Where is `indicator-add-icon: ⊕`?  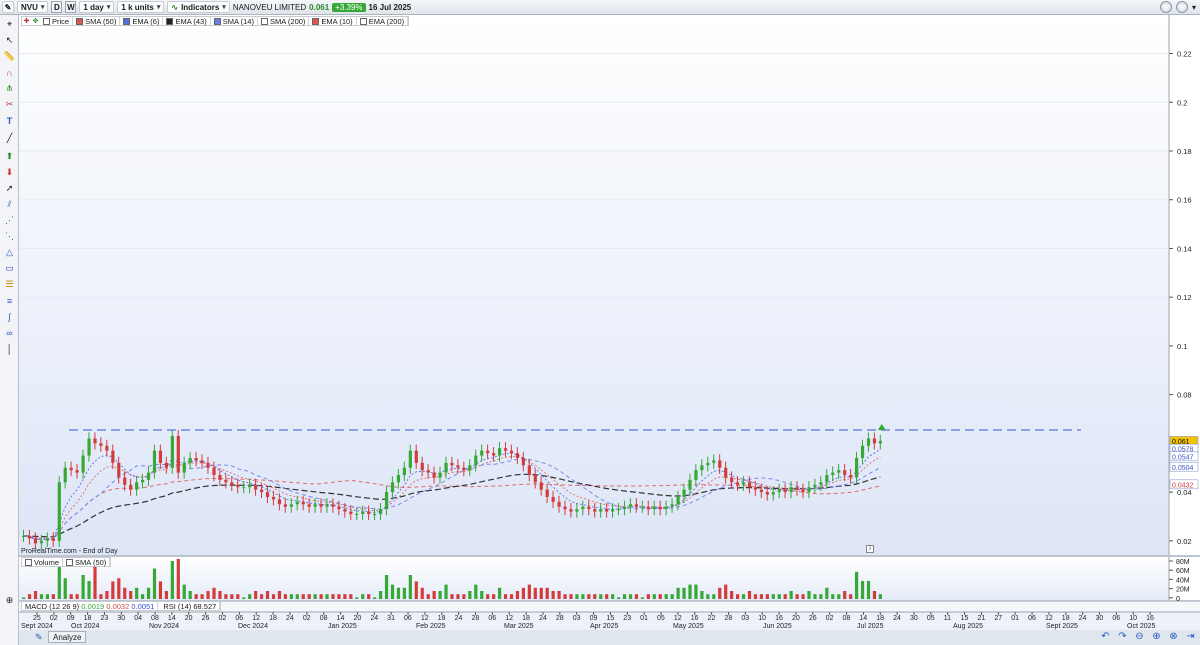
indicator-add-icon: ⊕ is located at coordinates (9, 600).